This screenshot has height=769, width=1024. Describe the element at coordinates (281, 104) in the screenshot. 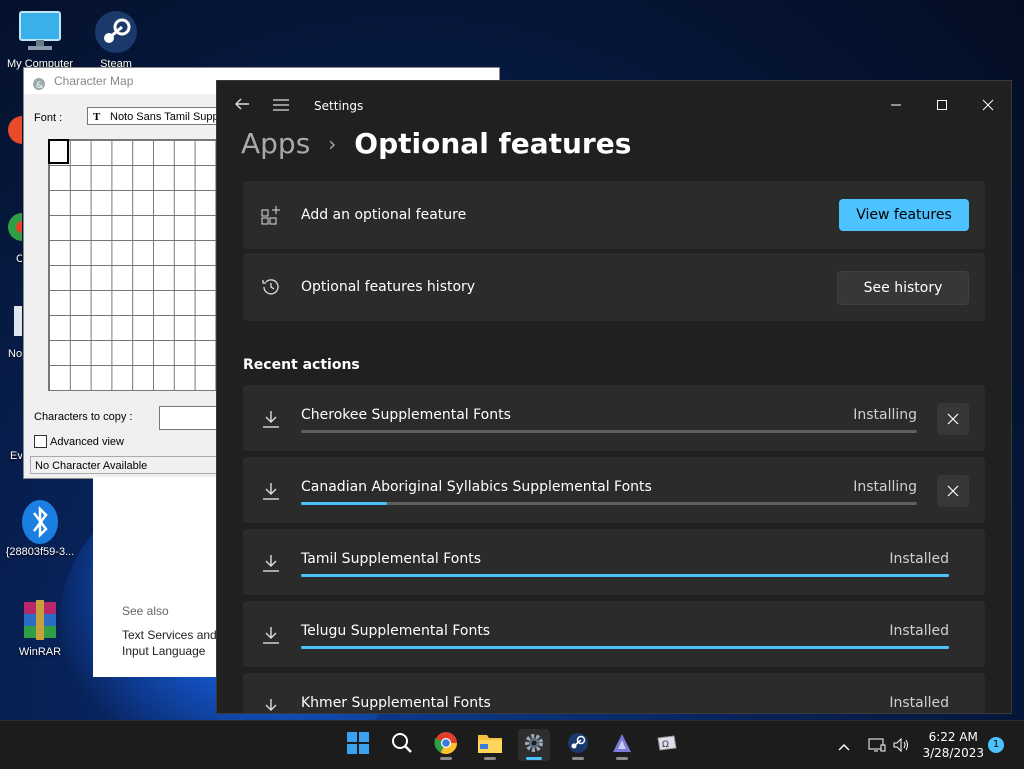

I see `hamburger-menu-icon` at that location.